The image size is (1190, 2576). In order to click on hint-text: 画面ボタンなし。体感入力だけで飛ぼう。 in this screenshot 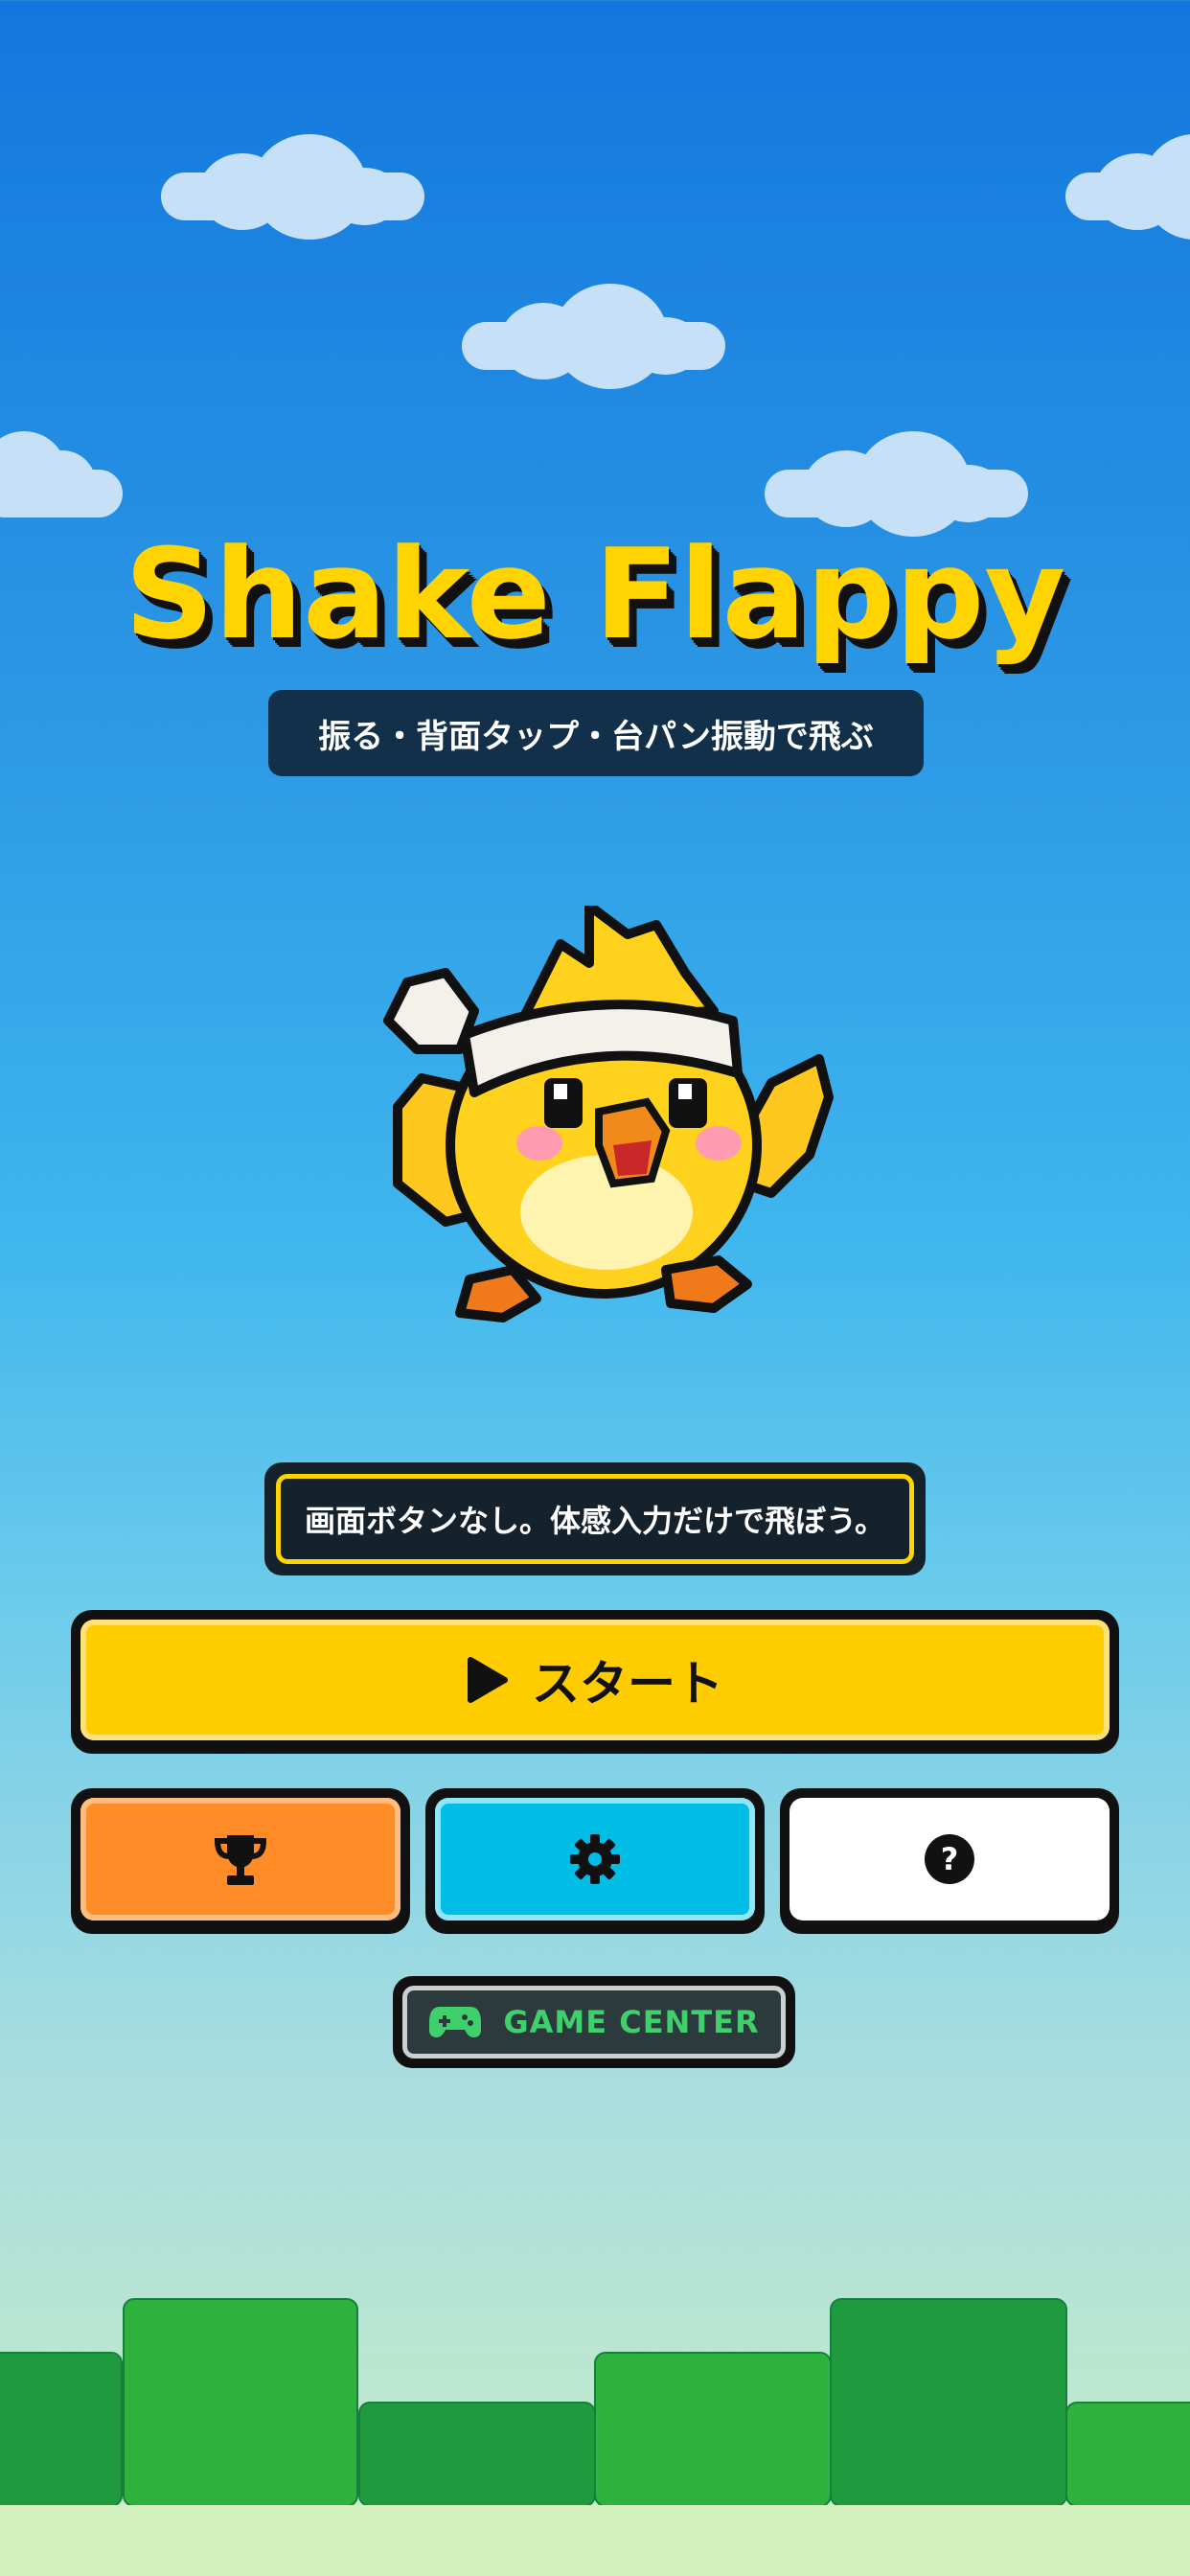, I will do `click(595, 1521)`.